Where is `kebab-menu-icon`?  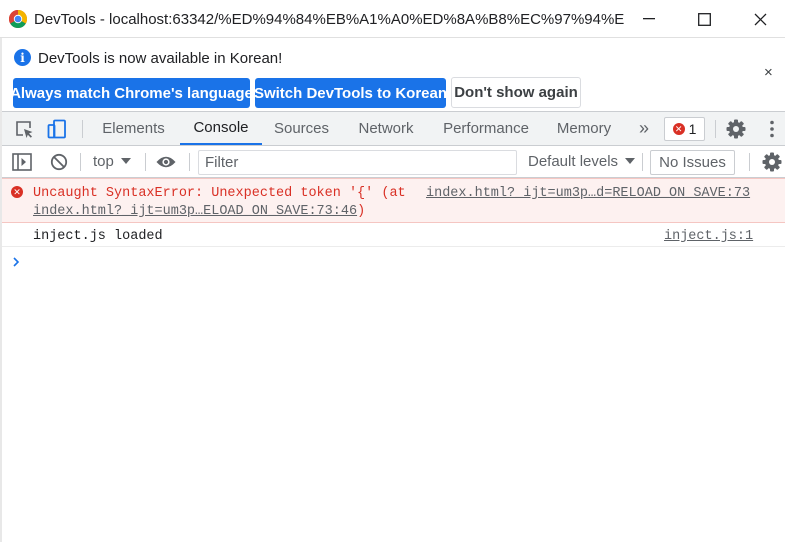 kebab-menu-icon is located at coordinates (772, 129).